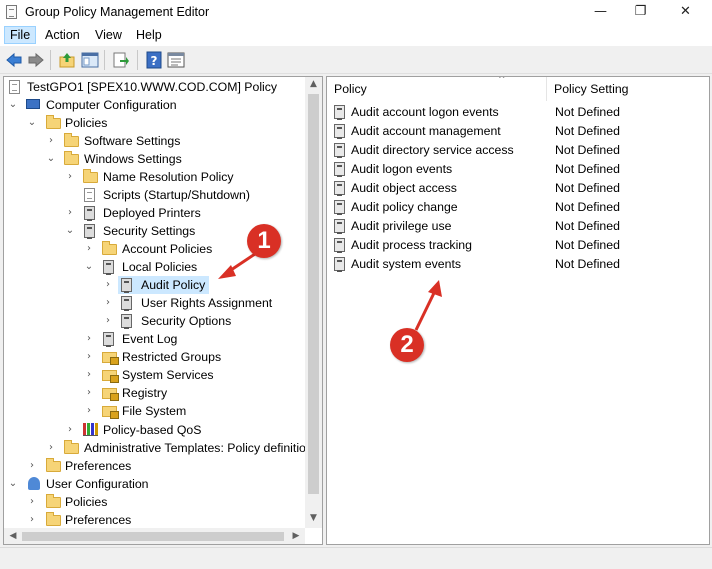 This screenshot has width=712, height=569. I want to click on annotation-badge-1: 1, so click(264, 241).